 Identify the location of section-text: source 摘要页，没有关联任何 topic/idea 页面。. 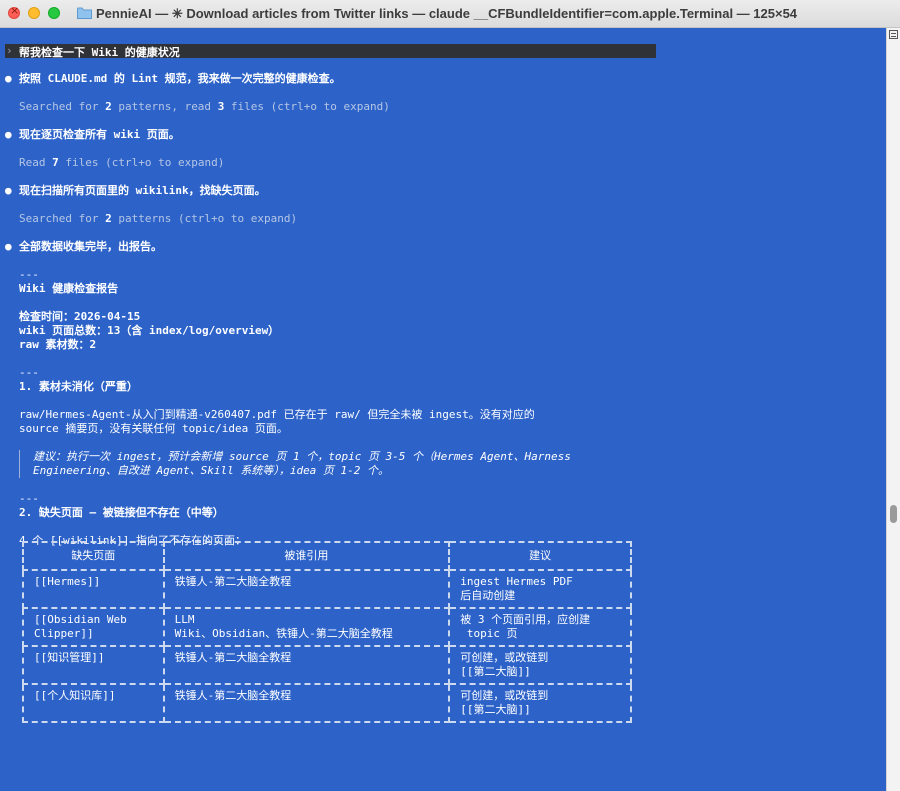
(153, 428).